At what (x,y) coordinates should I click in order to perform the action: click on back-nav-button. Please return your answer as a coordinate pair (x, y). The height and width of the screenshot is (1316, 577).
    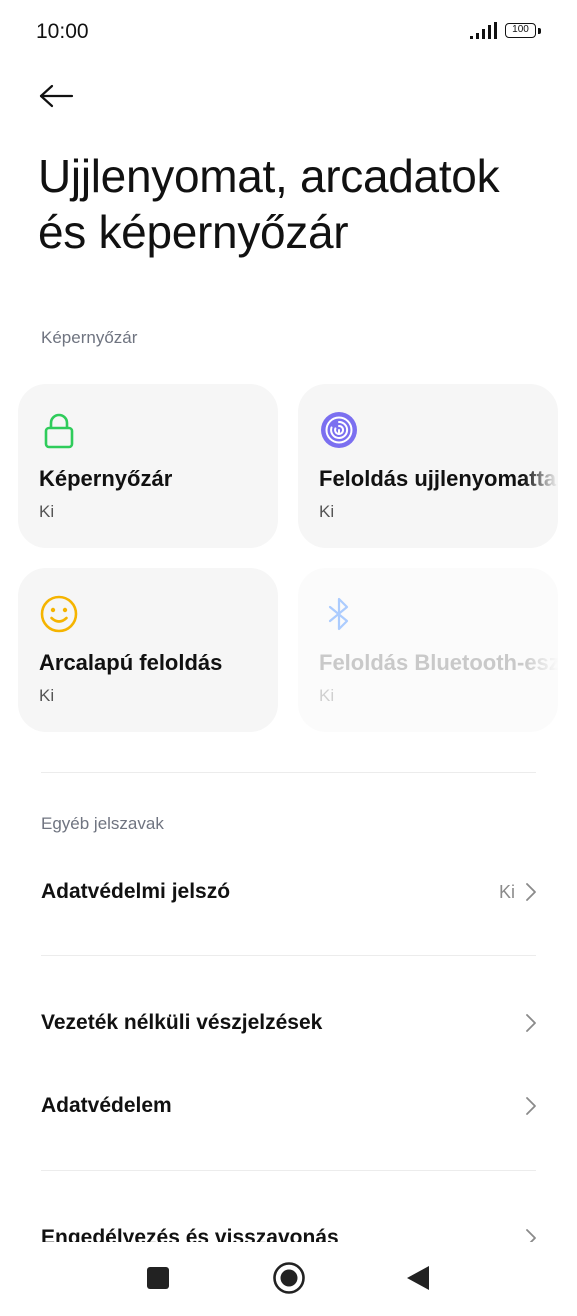
    Looking at the image, I should click on (418, 1278).